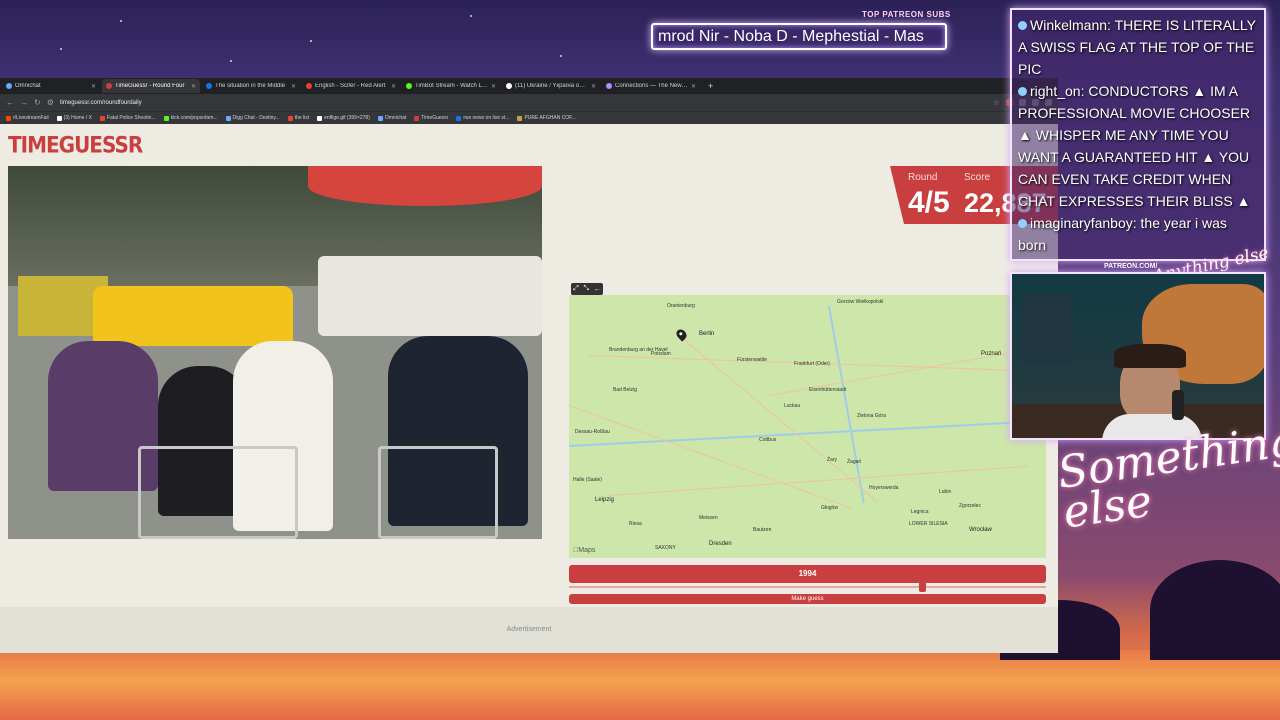  What do you see at coordinates (807, 599) in the screenshot?
I see `make-guess-button: Make guess` at bounding box center [807, 599].